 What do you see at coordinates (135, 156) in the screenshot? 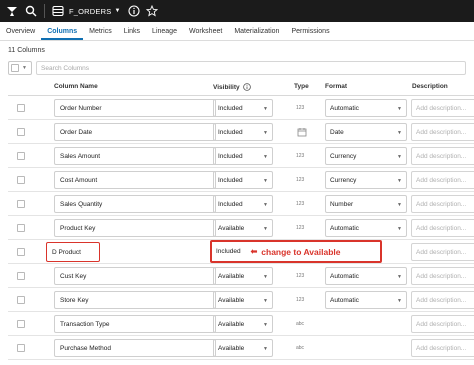
I see `column-name-input: Sales Amount` at bounding box center [135, 156].